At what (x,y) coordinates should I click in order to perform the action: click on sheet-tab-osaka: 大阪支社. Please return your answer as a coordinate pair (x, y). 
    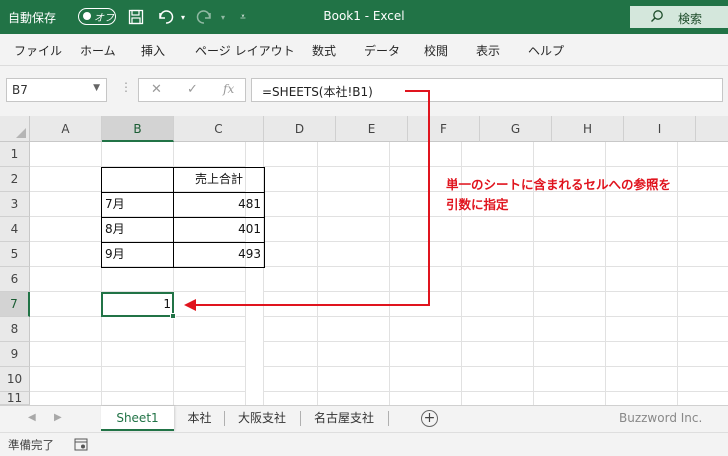
    Looking at the image, I should click on (262, 418).